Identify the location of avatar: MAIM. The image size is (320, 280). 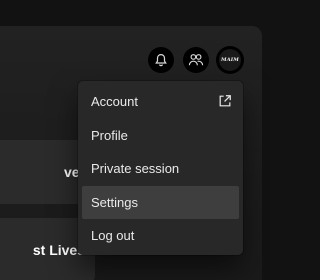
(230, 60).